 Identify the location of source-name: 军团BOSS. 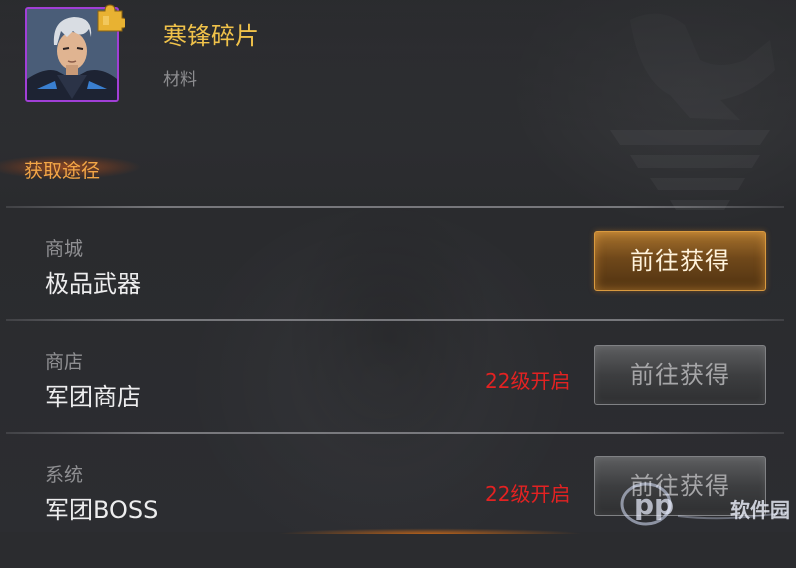
(102, 510).